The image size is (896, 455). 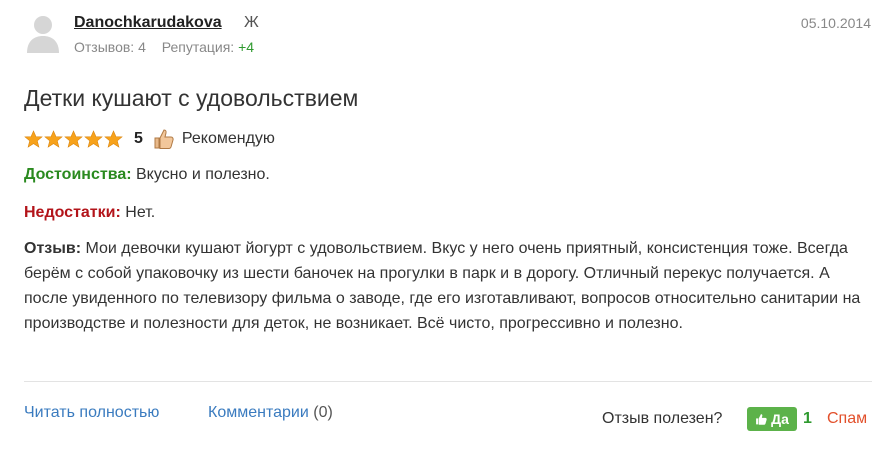 What do you see at coordinates (780, 419) in the screenshot?
I see `helpful-yes-label: Да` at bounding box center [780, 419].